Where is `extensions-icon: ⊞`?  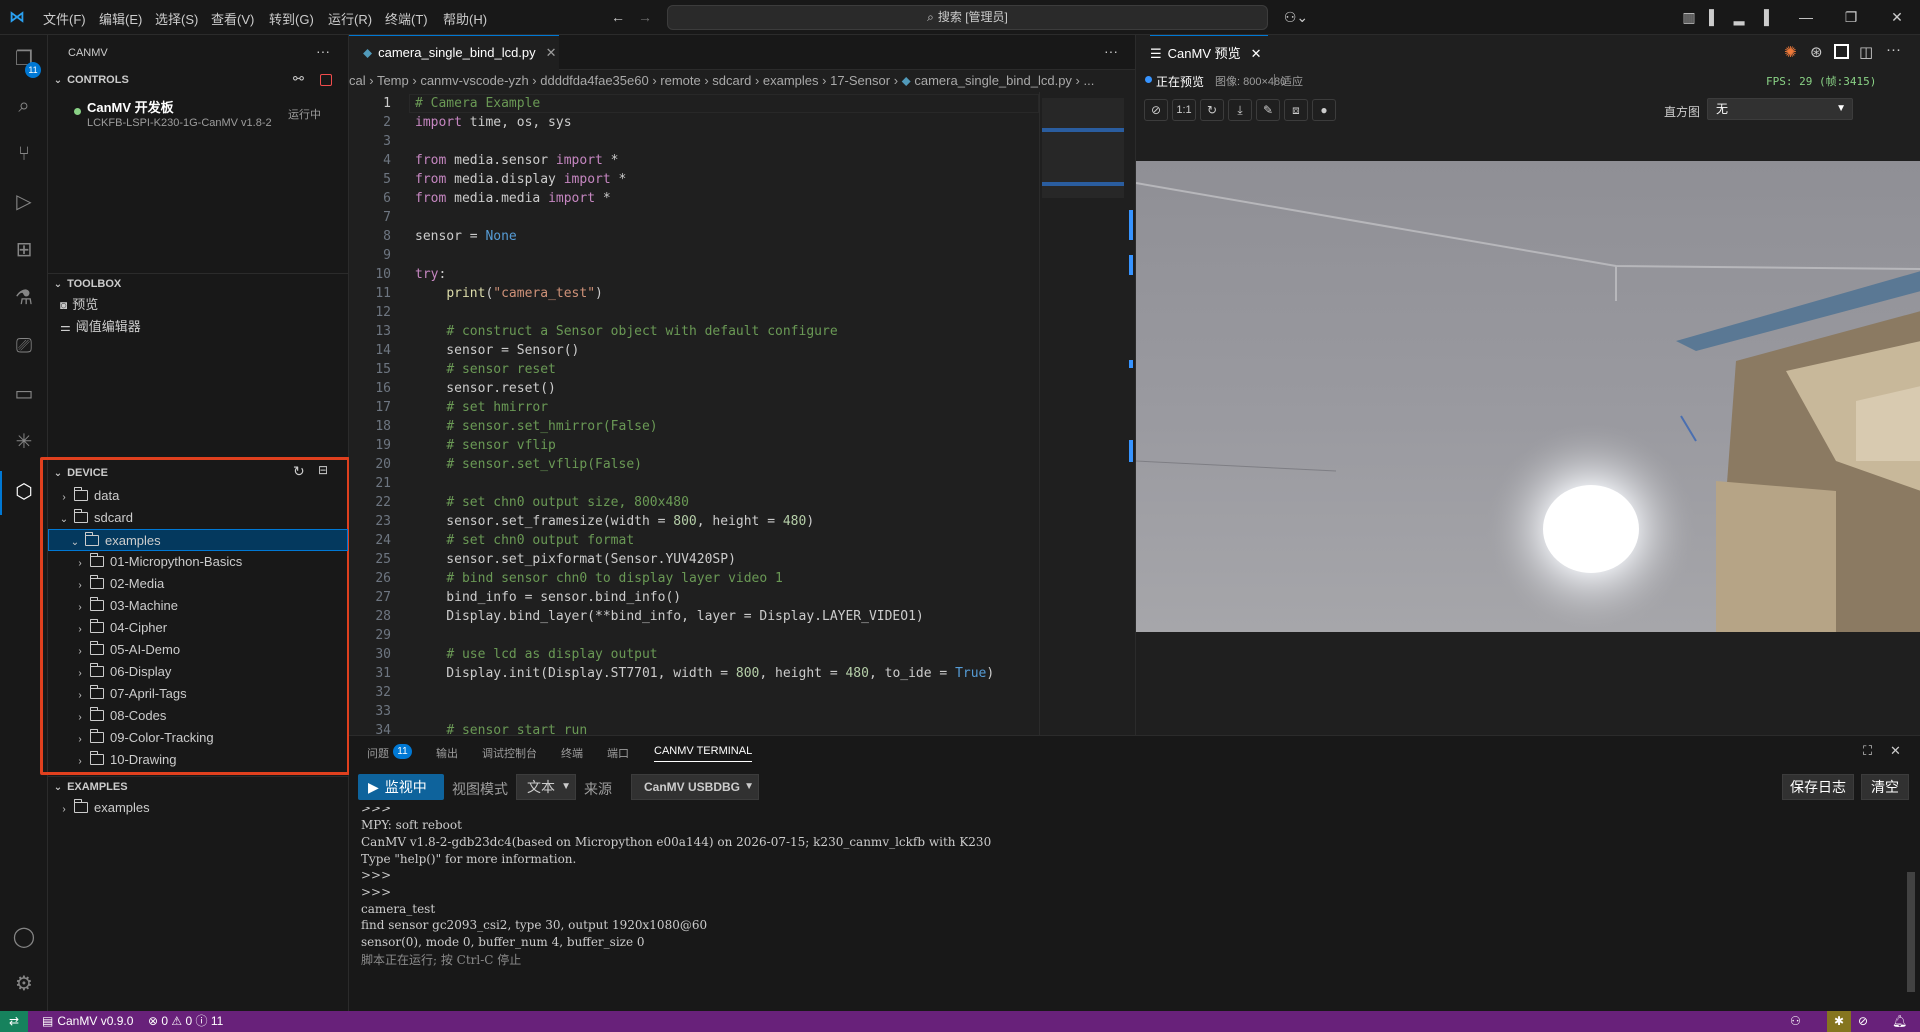
extensions-icon: ⊞ is located at coordinates (24, 250).